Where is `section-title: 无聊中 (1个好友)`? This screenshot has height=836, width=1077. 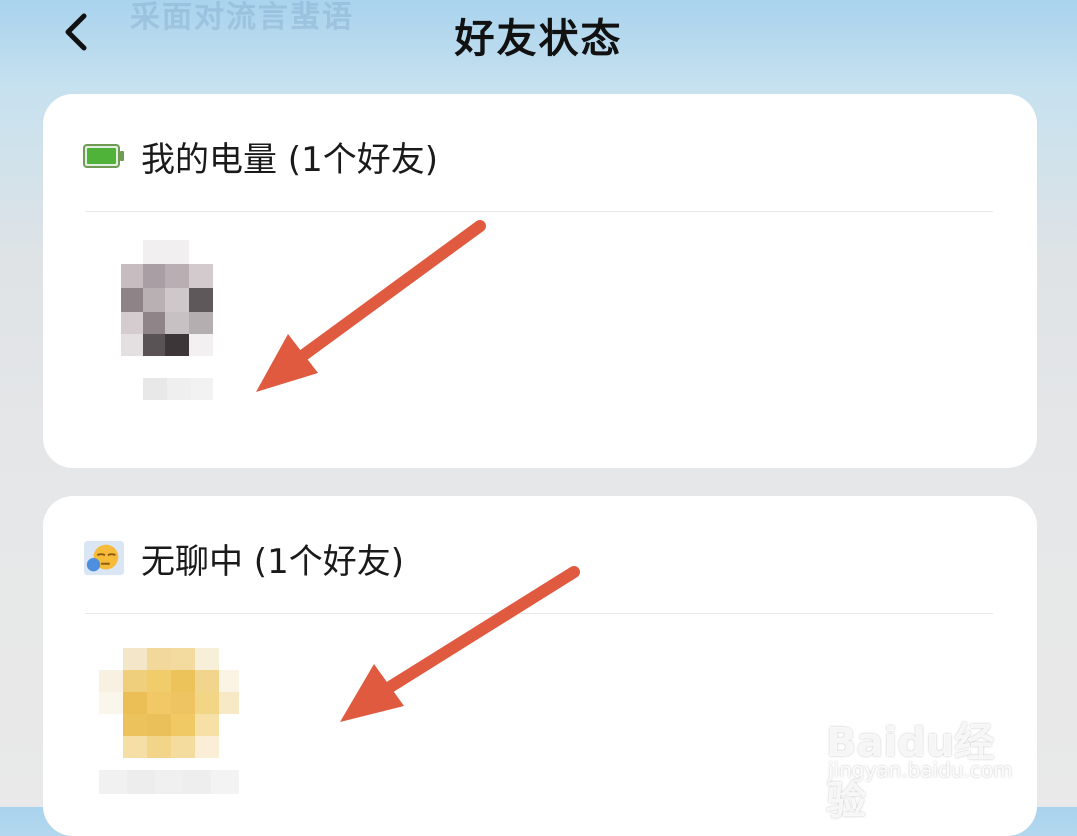
section-title: 无聊中 (1个好友) is located at coordinates (272, 561).